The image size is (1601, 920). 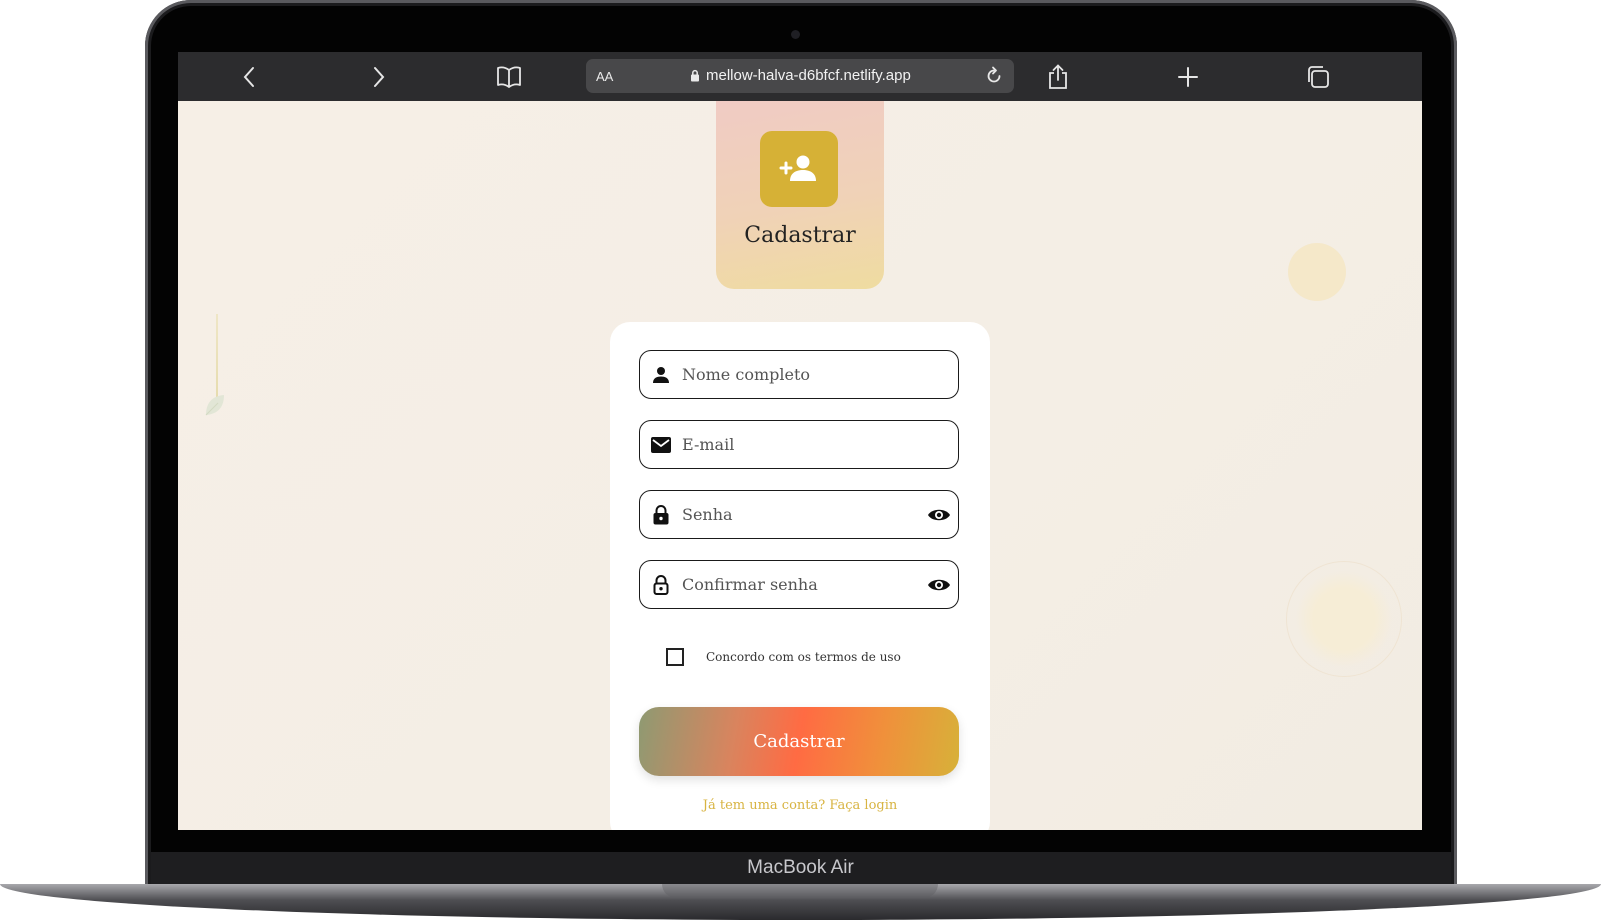 I want to click on decorative-stem, so click(x=217, y=356).